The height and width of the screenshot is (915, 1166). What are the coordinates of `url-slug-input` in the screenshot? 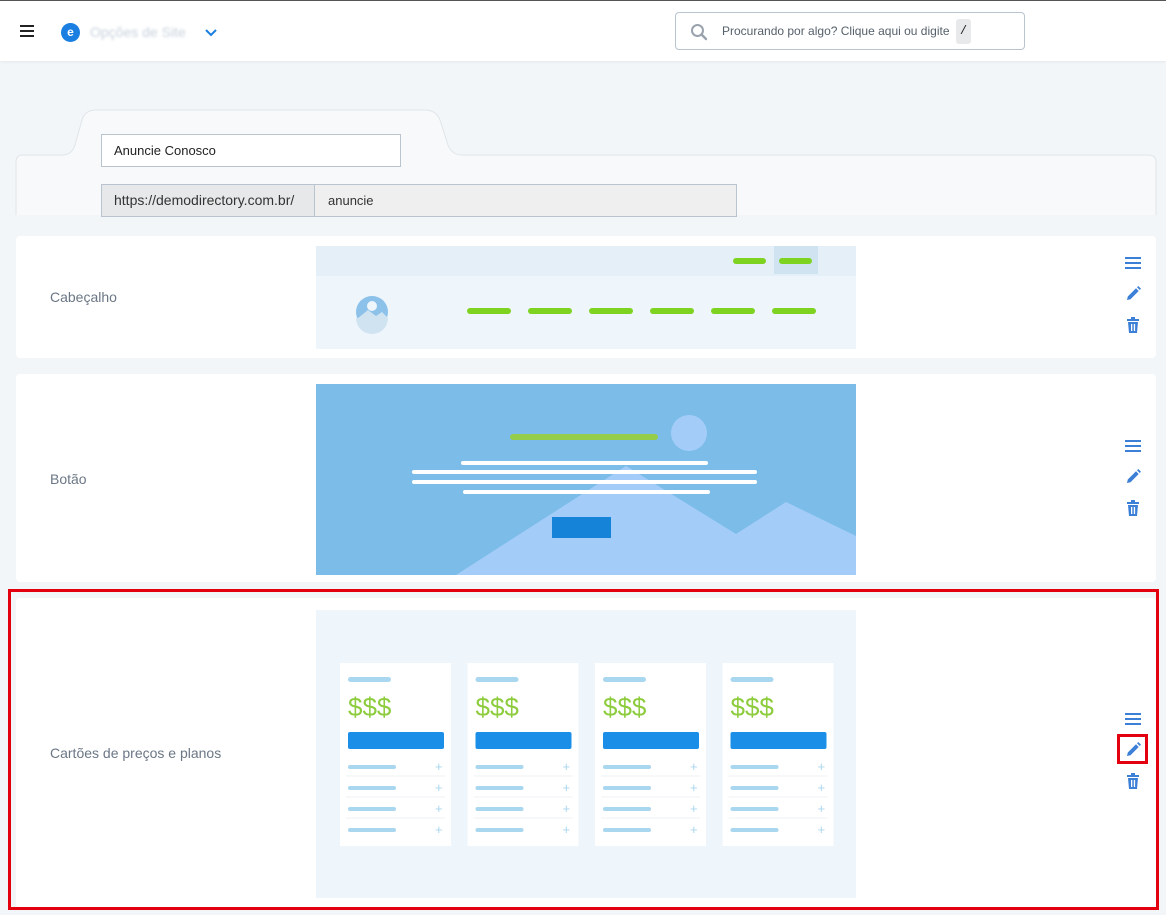 It's located at (526, 200).